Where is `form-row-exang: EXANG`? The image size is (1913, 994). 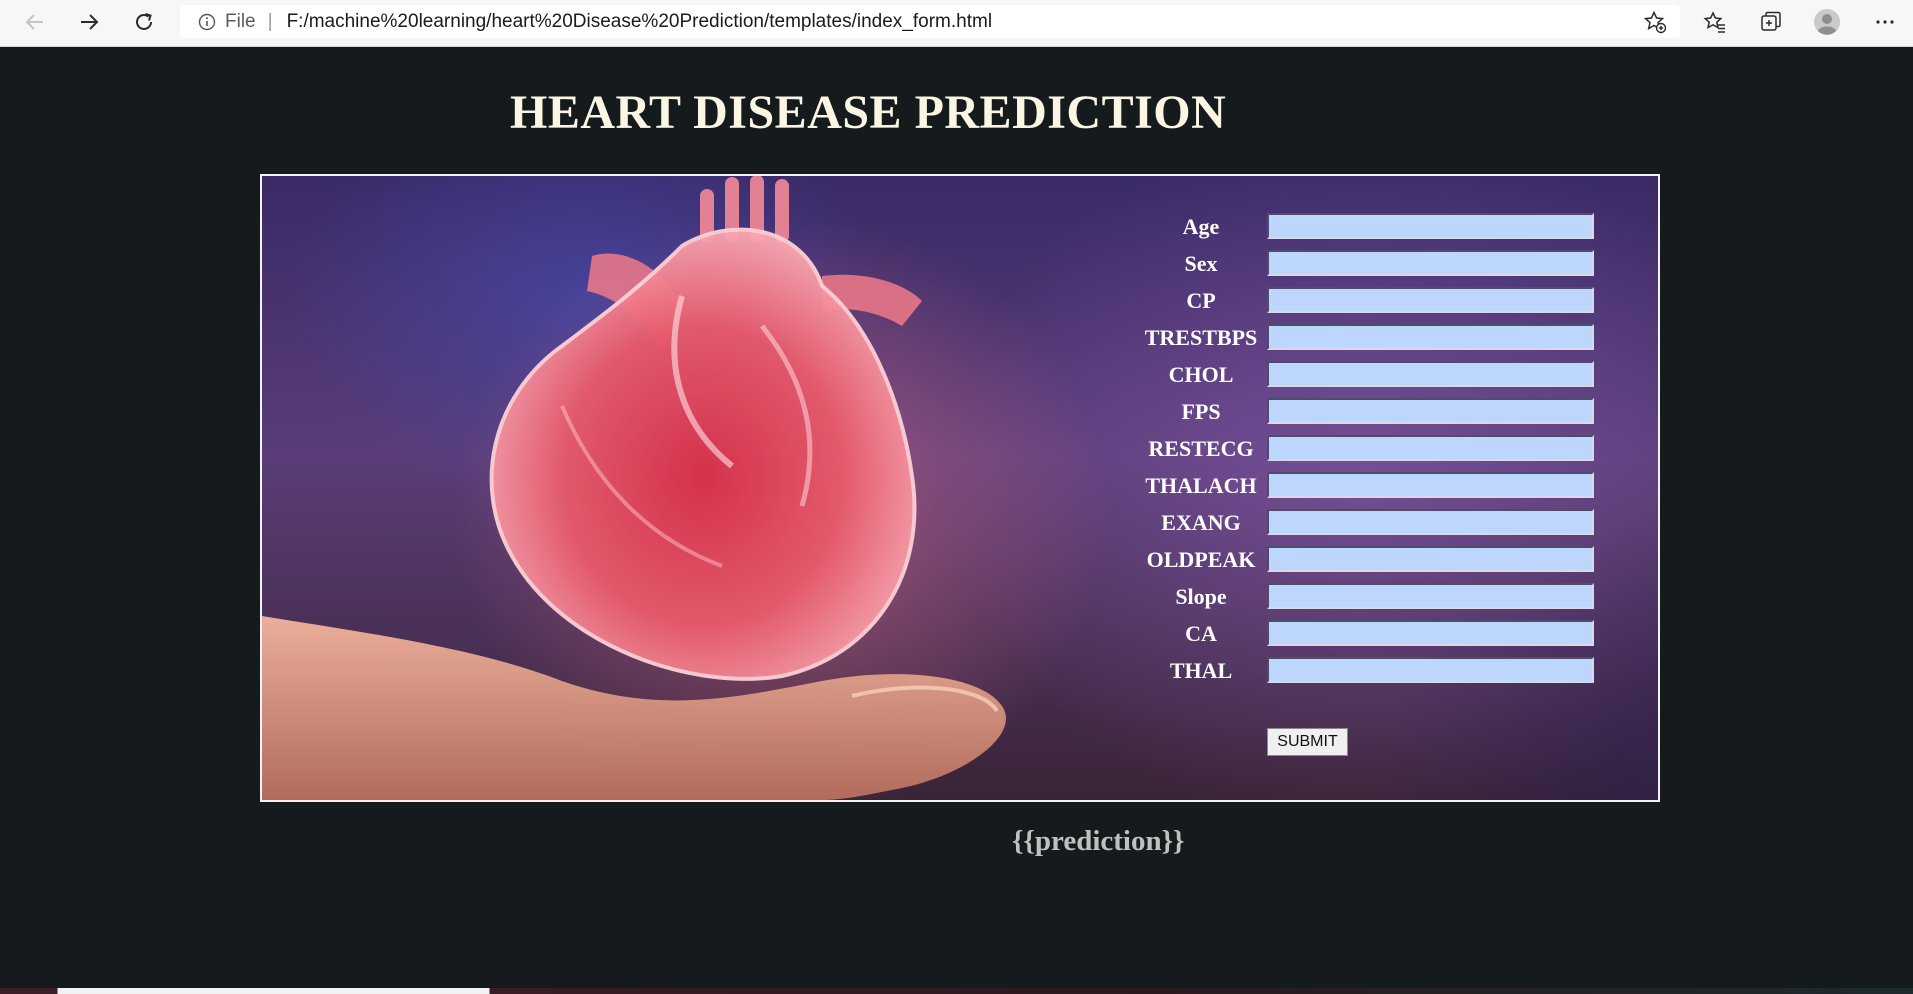
form-row-exang: EXANG is located at coordinates (1392, 525).